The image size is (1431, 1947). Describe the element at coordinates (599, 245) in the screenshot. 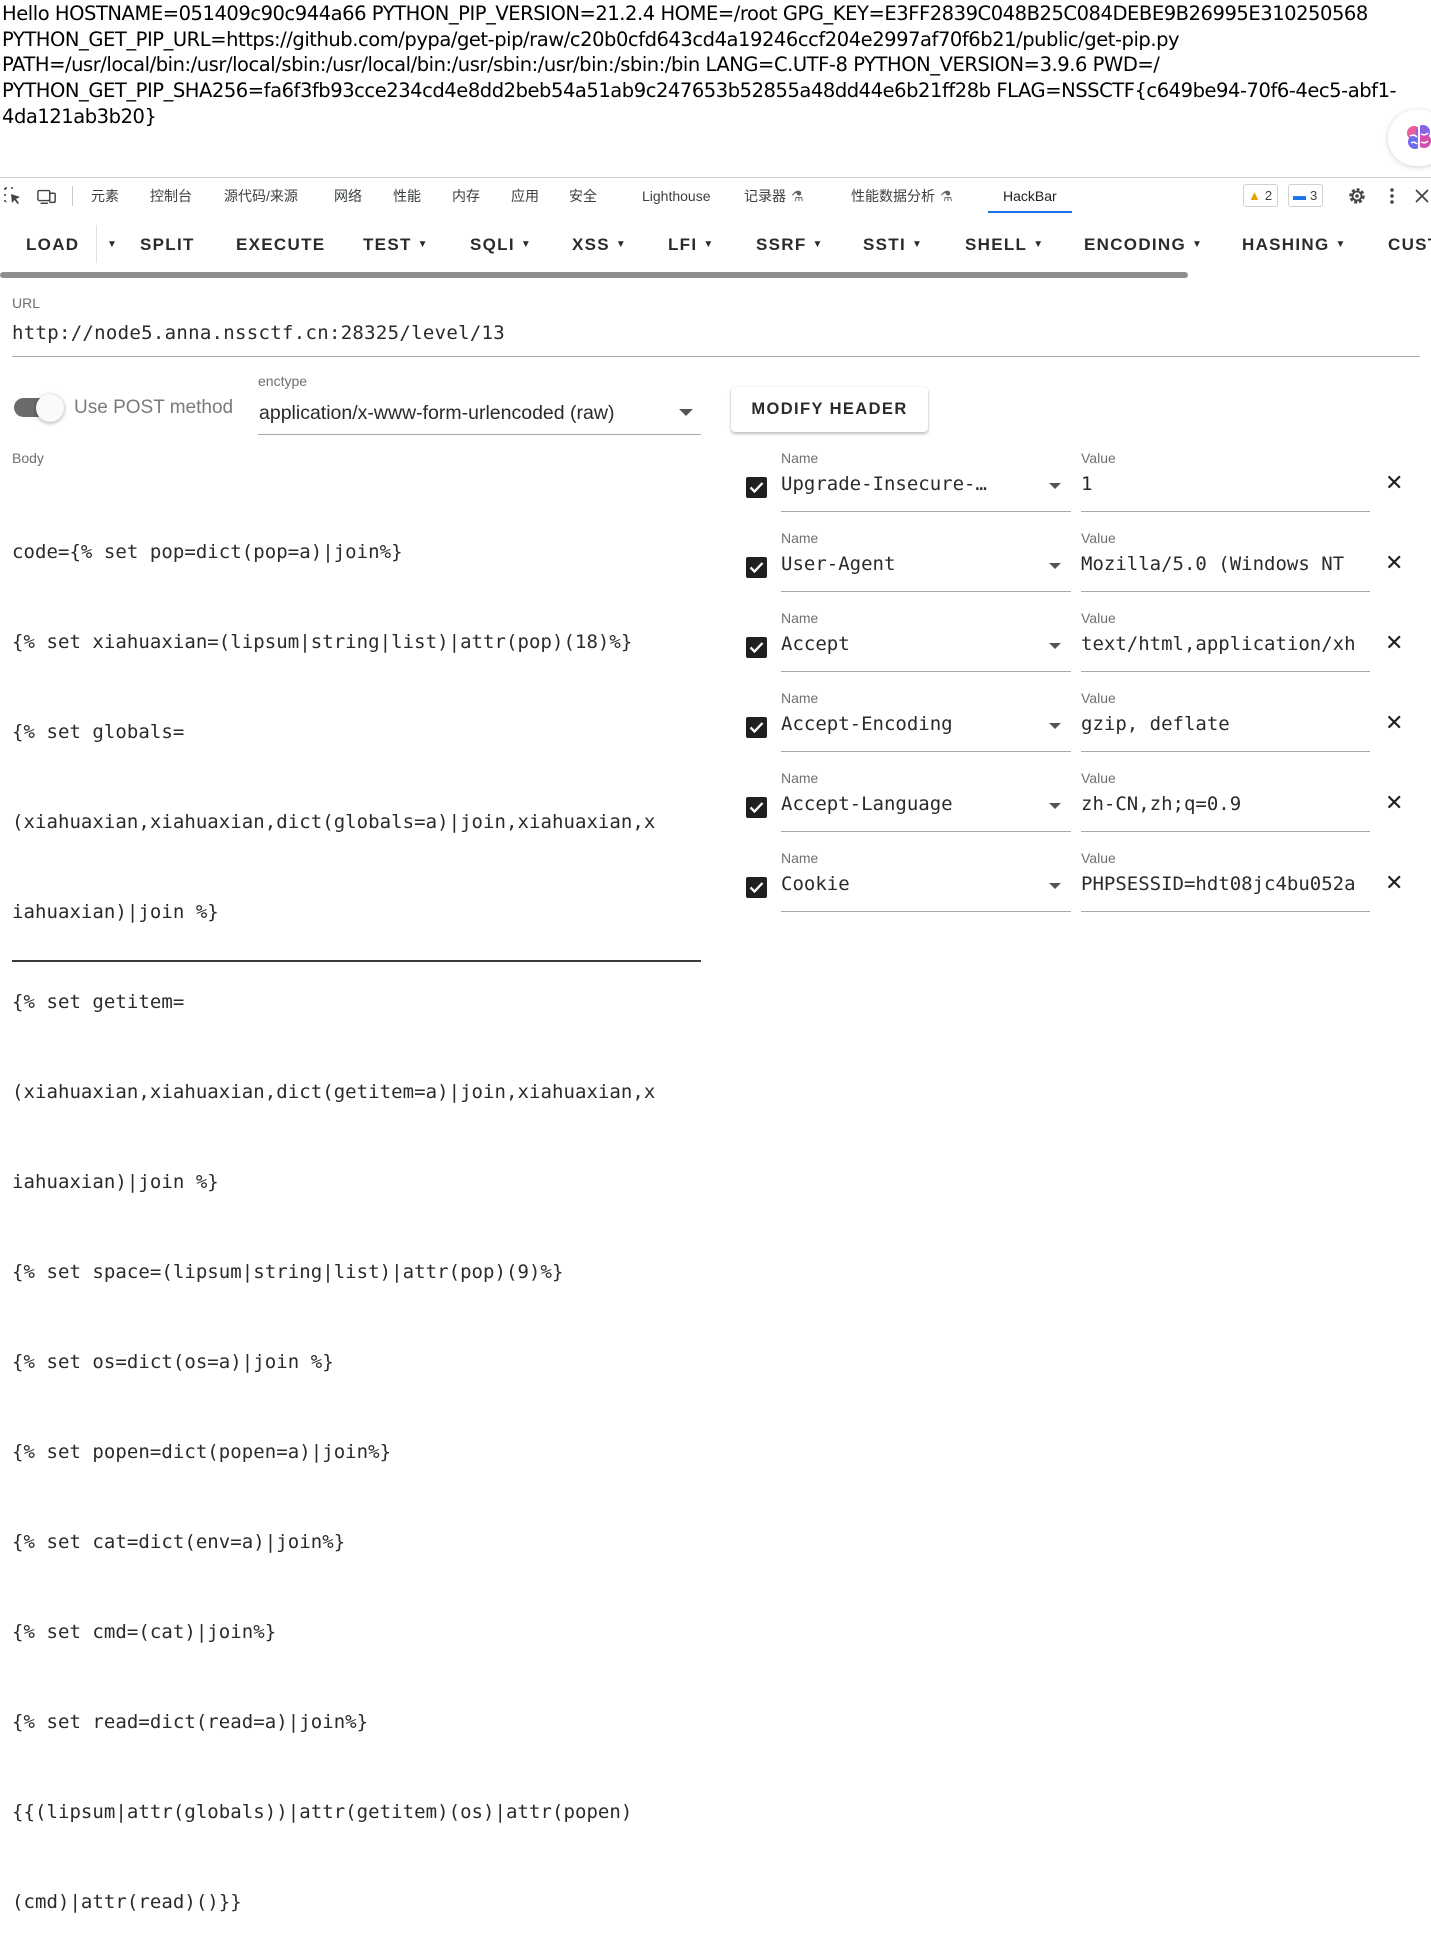

I see `xss-menu-button: XSS ▼` at that location.